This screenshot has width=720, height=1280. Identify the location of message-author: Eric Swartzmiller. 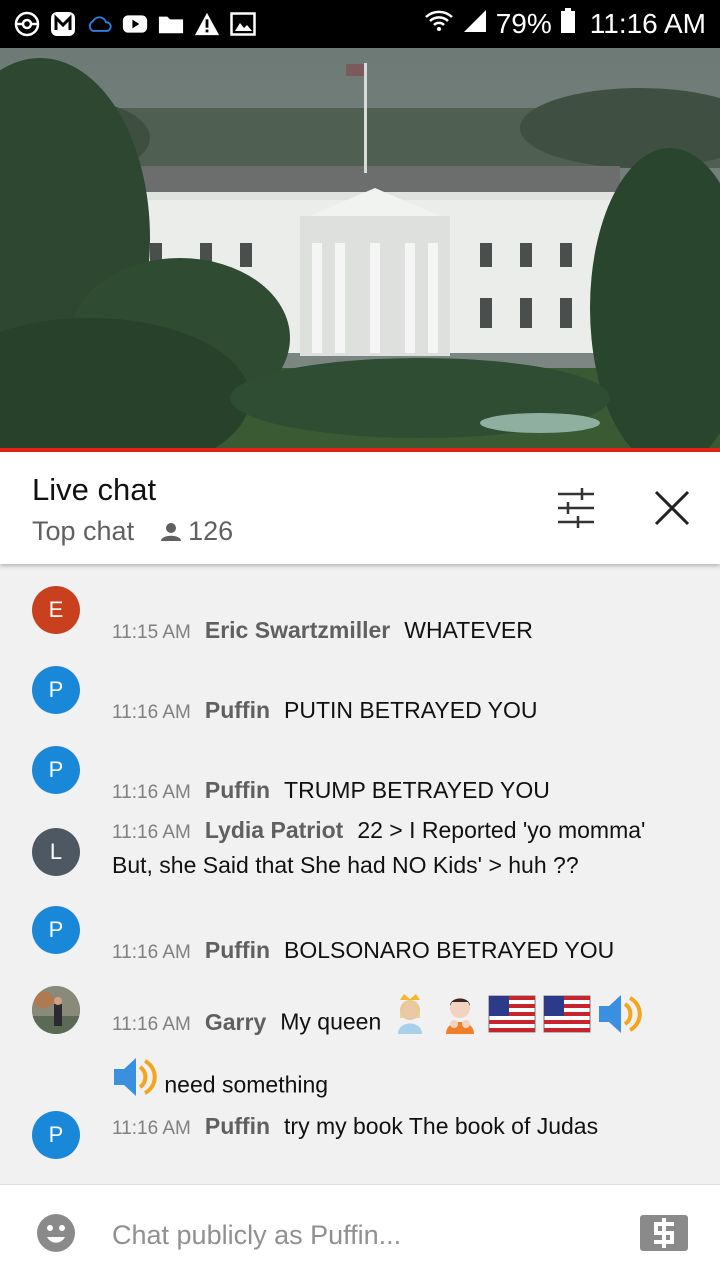
(297, 630).